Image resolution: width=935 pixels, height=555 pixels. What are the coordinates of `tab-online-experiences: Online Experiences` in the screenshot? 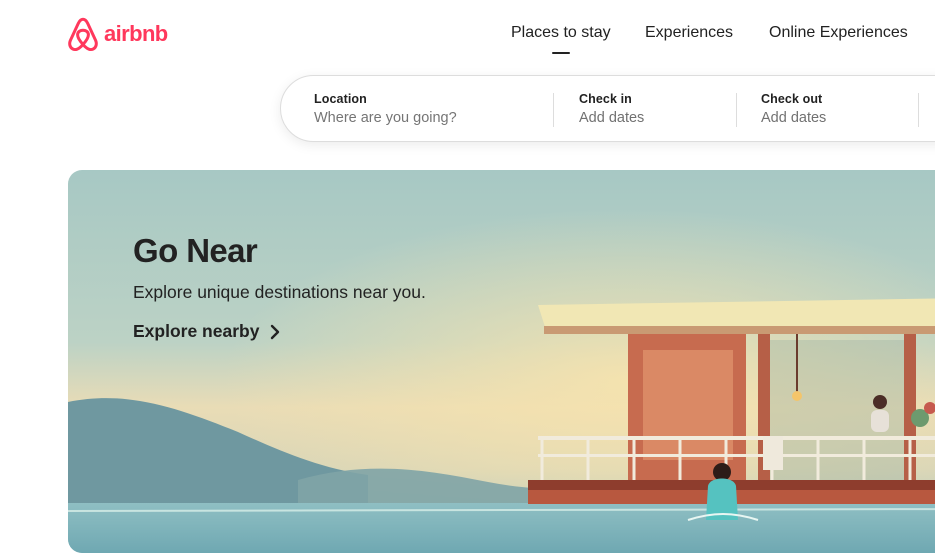 It's located at (838, 33).